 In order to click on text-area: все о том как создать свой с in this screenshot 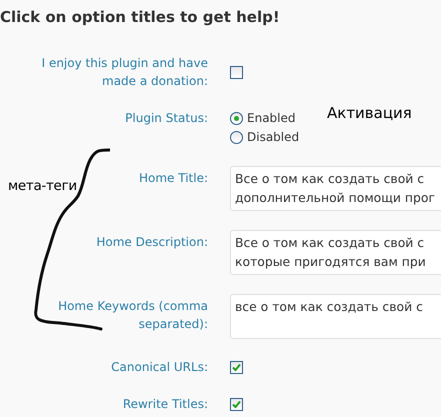, I will do `click(335, 316)`.